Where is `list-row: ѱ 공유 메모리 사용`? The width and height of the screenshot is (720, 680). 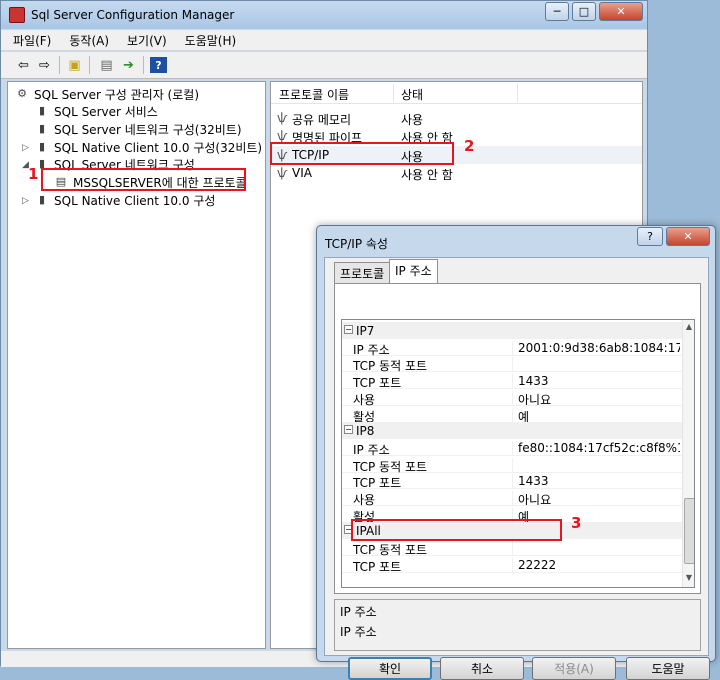 list-row: ѱ 공유 메모리 사용 is located at coordinates (457, 118).